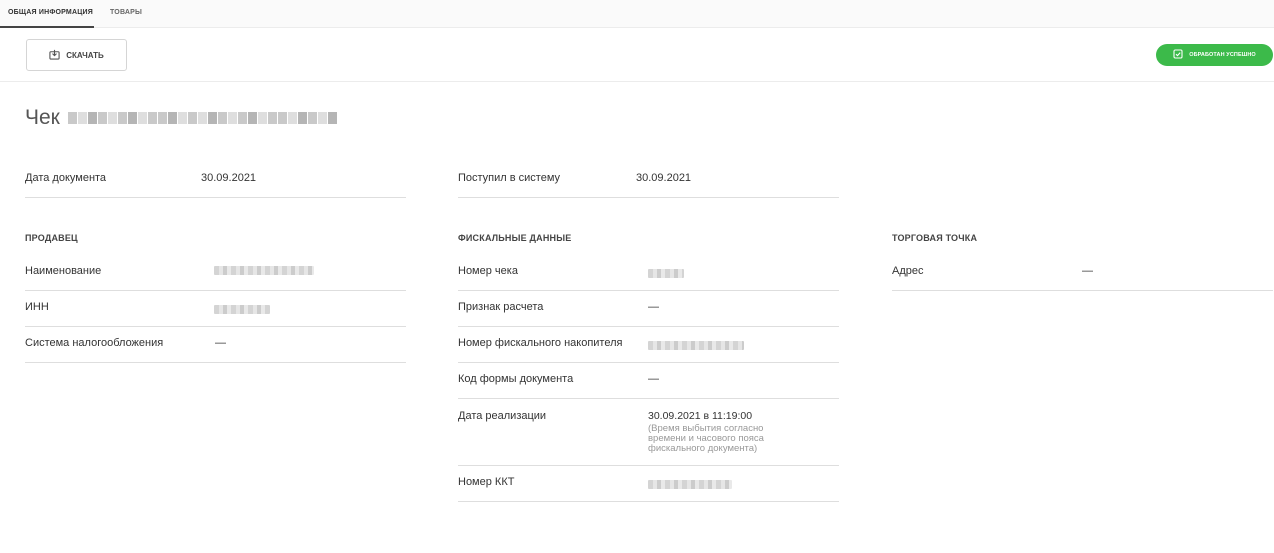  Describe the element at coordinates (229, 178) in the screenshot. I see `doc-date-value: 30.09.2021` at that location.